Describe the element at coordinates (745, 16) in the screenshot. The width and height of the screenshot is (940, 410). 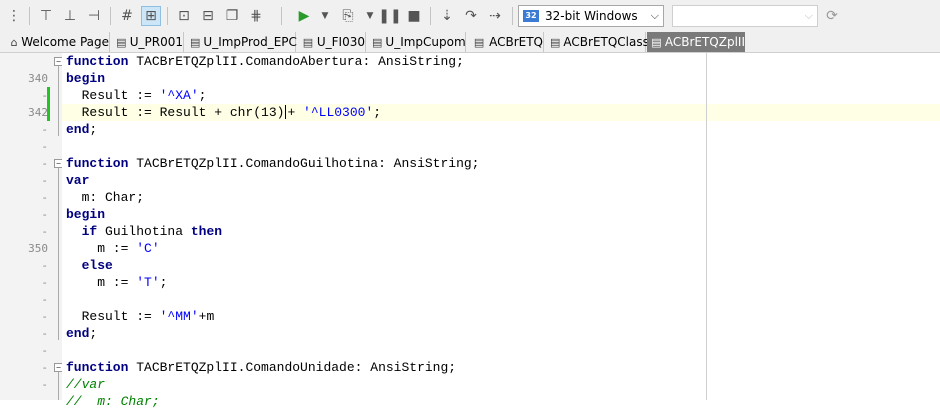
I see `build-configuration-select: ⌵` at that location.